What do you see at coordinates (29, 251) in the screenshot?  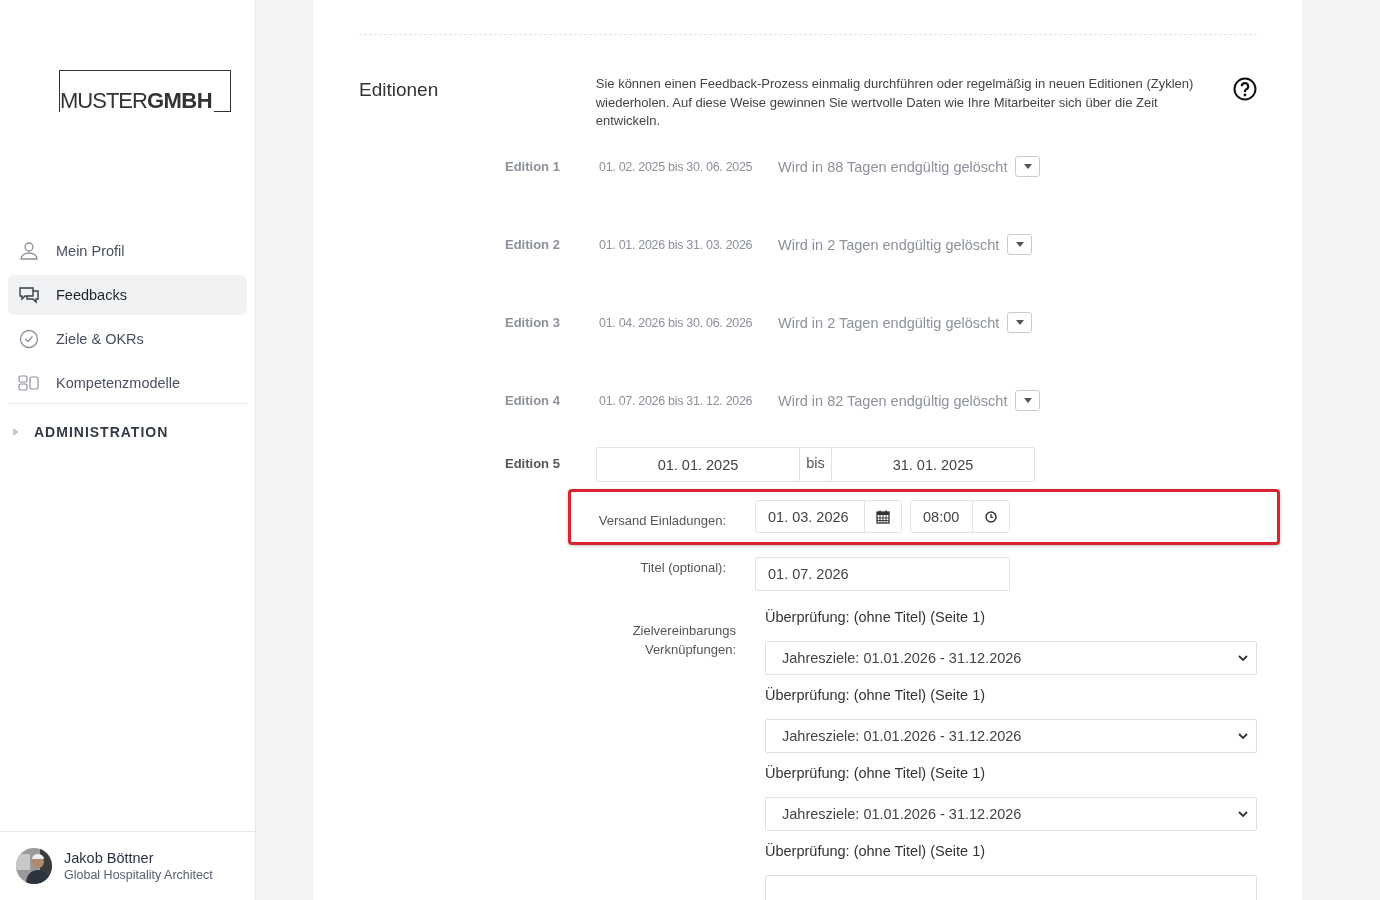 I see `person-icon` at bounding box center [29, 251].